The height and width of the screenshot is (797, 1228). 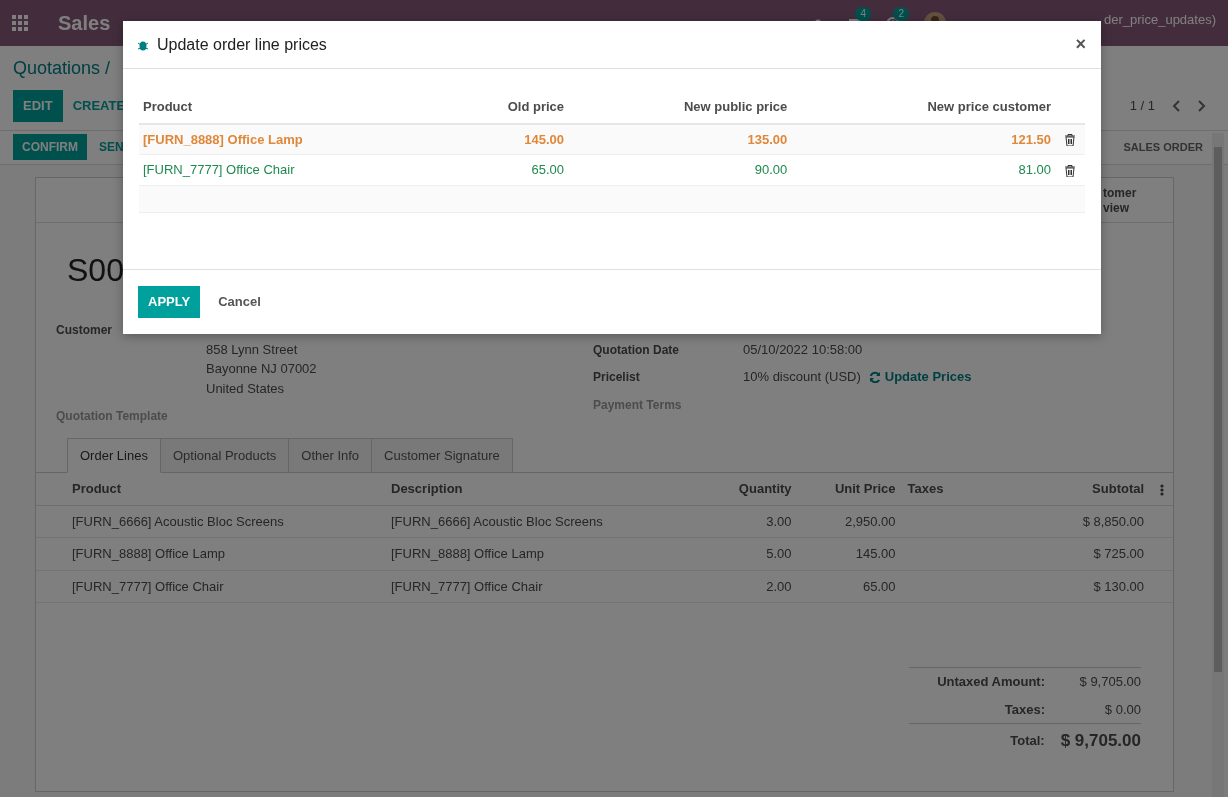 What do you see at coordinates (779, 521) in the screenshot?
I see `table-cell: 3.00` at bounding box center [779, 521].